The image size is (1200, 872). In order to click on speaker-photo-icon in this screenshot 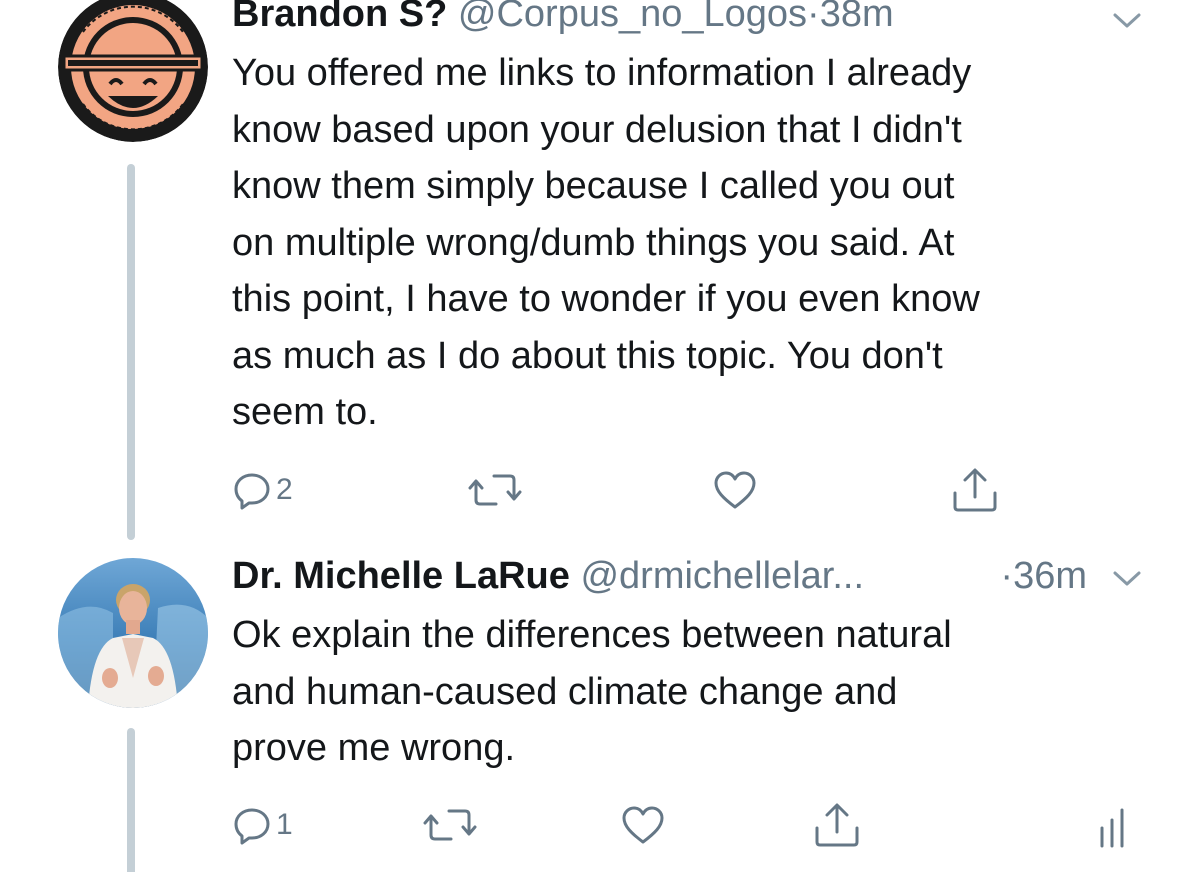, I will do `click(133, 633)`.